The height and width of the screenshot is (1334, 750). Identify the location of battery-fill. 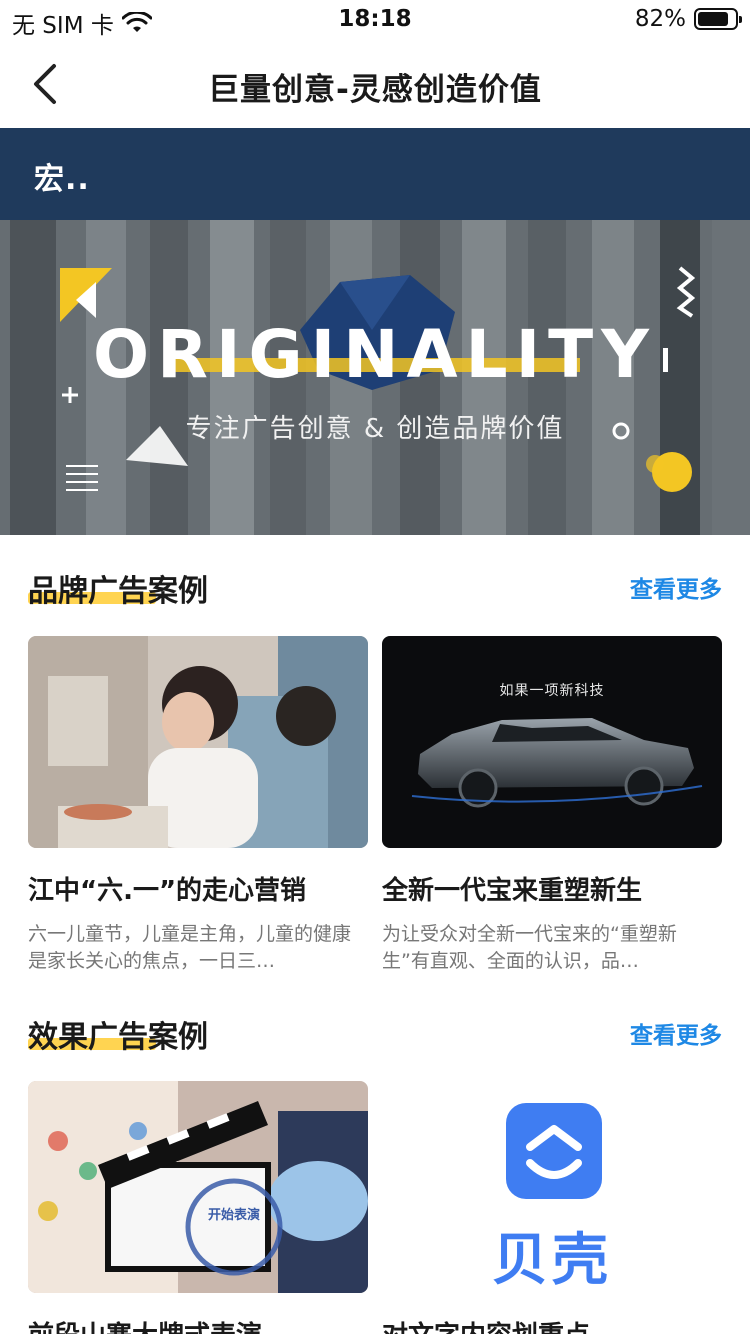
(713, 19).